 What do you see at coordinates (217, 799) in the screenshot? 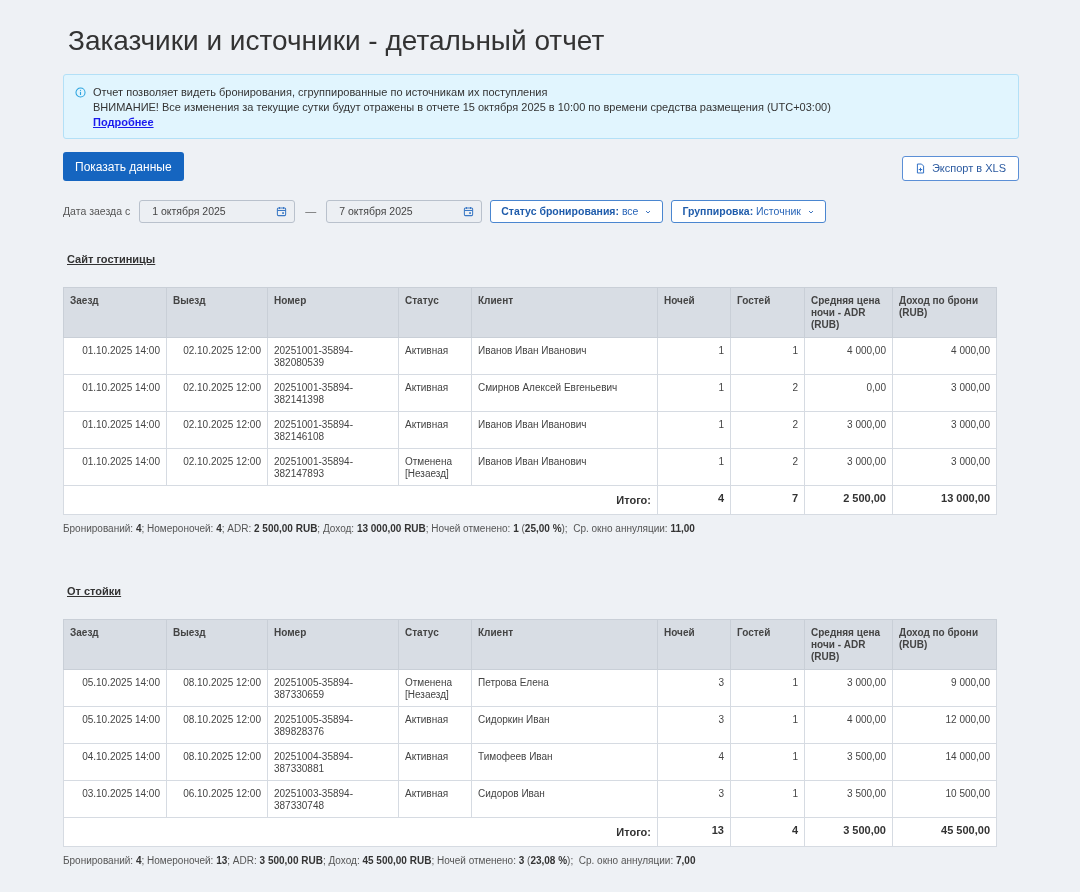
I see `table-cell: 06.10.2025 12:00` at bounding box center [217, 799].